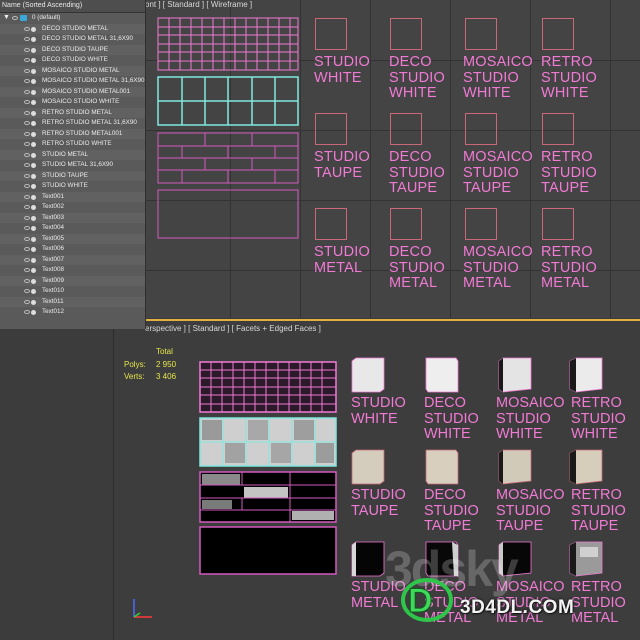 This screenshot has width=640, height=640. Describe the element at coordinates (72, 49) in the screenshot. I see `explorer-item: DECO STUDIO TAUPE` at that location.